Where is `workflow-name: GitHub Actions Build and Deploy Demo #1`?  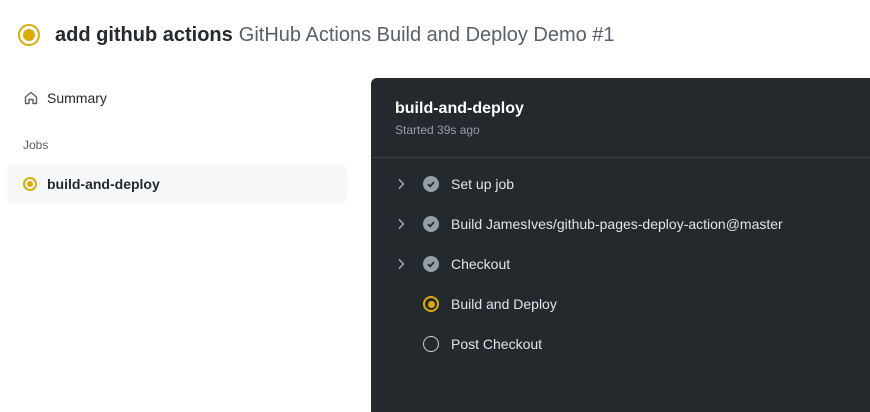
workflow-name: GitHub Actions Build and Deploy Demo #1 is located at coordinates (426, 34).